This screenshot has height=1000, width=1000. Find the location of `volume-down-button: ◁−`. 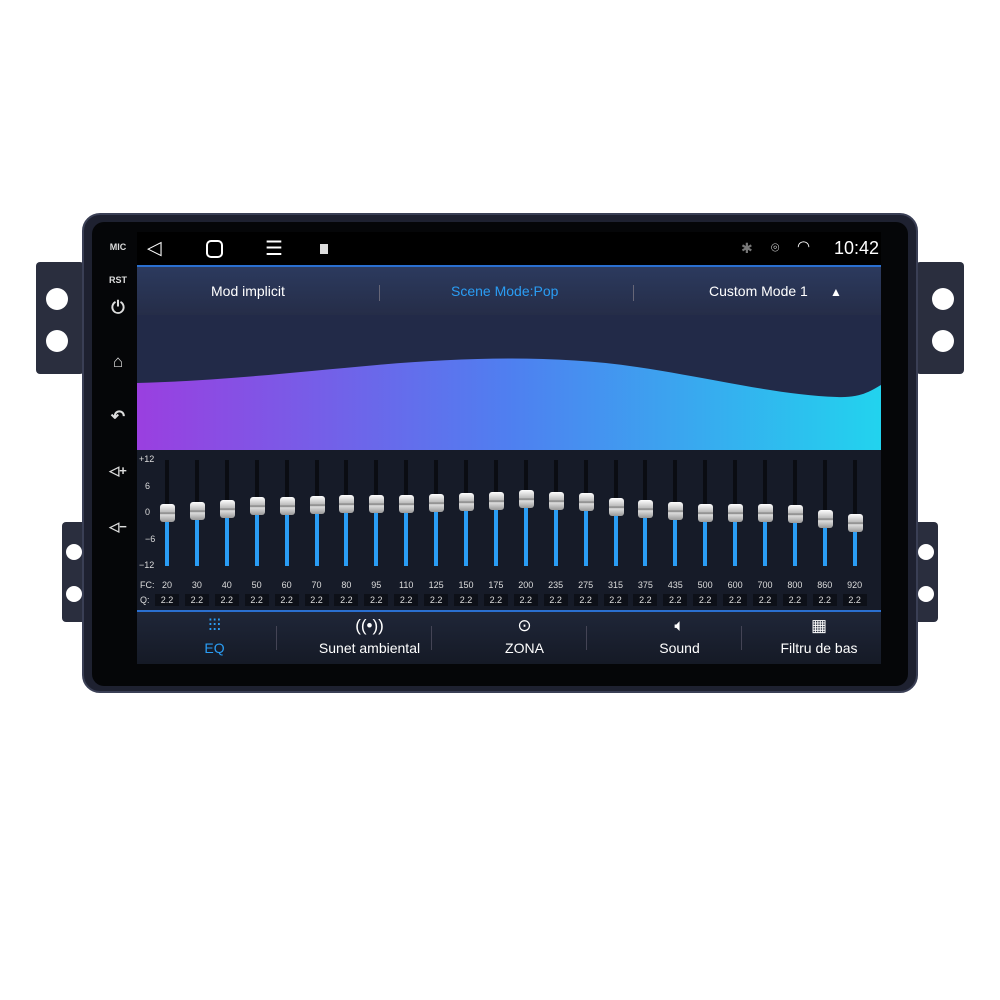

volume-down-button: ◁− is located at coordinates (118, 527).